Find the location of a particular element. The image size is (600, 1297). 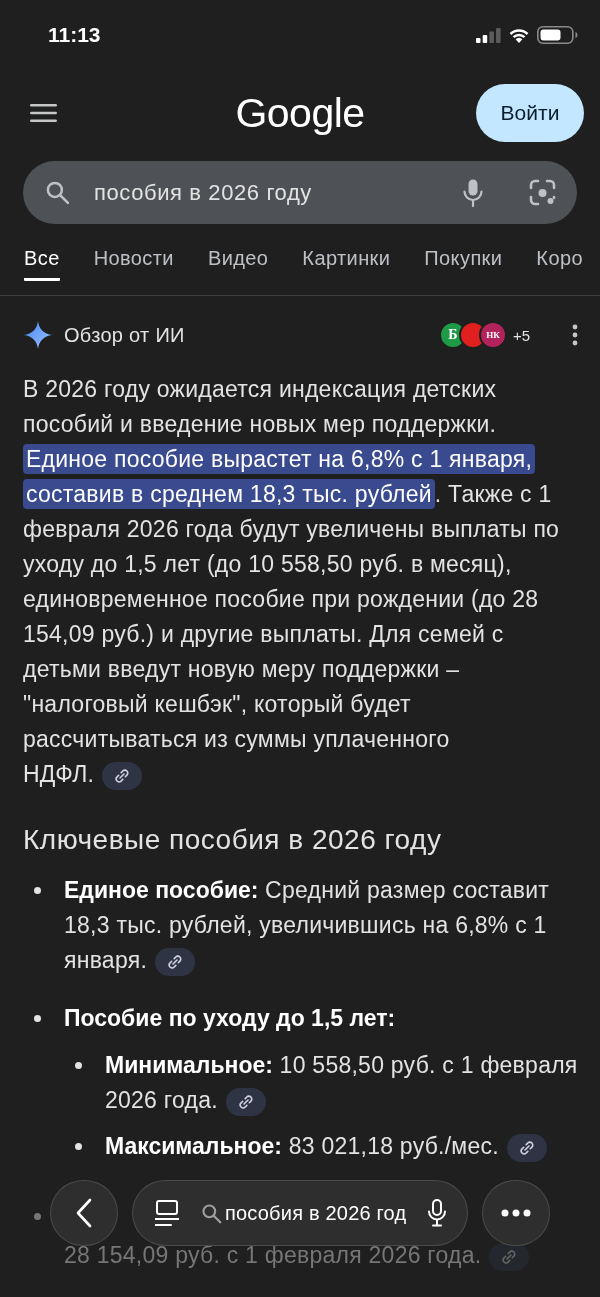

sign-in-button: Войти is located at coordinates (530, 113).